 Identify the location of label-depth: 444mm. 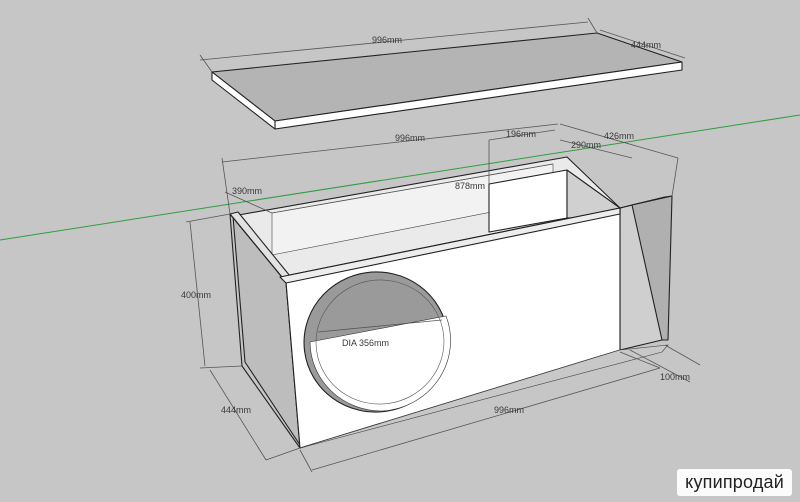
(236, 410).